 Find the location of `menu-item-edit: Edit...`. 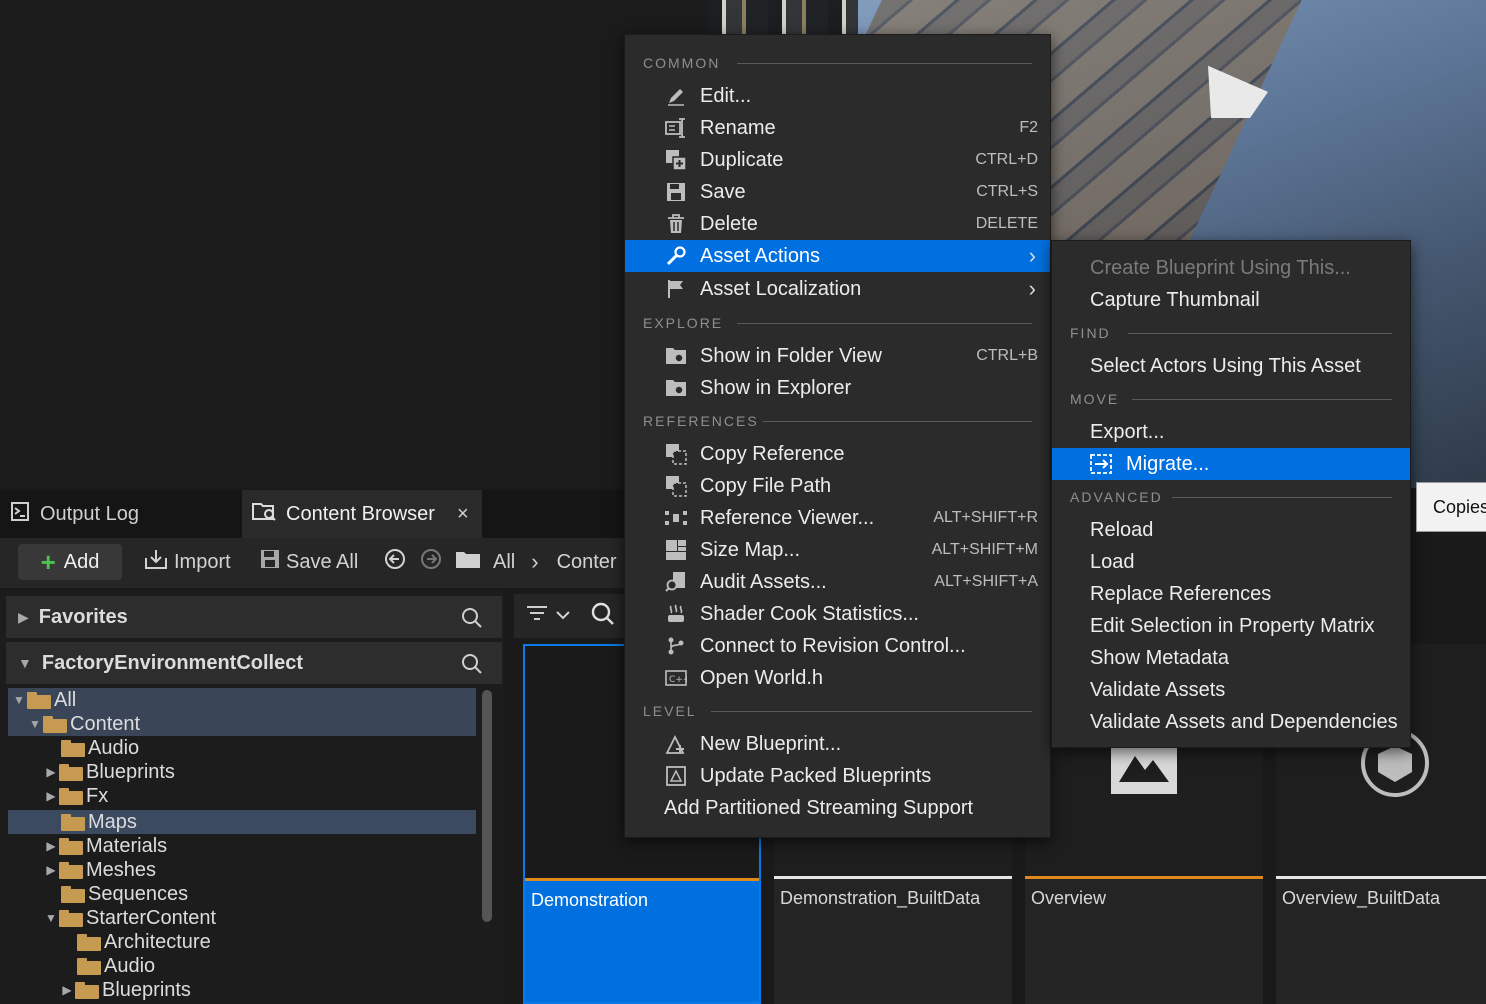

menu-item-edit: Edit... is located at coordinates (837, 96).